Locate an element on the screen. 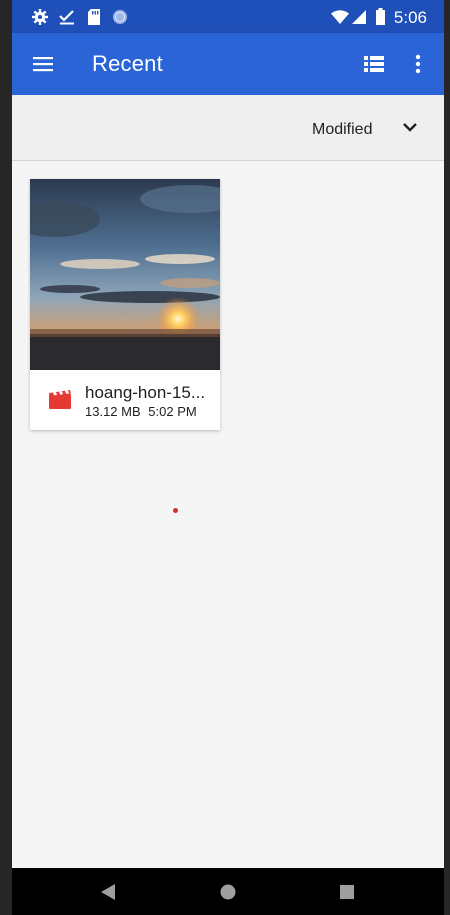  sort-label: Modified is located at coordinates (342, 130).